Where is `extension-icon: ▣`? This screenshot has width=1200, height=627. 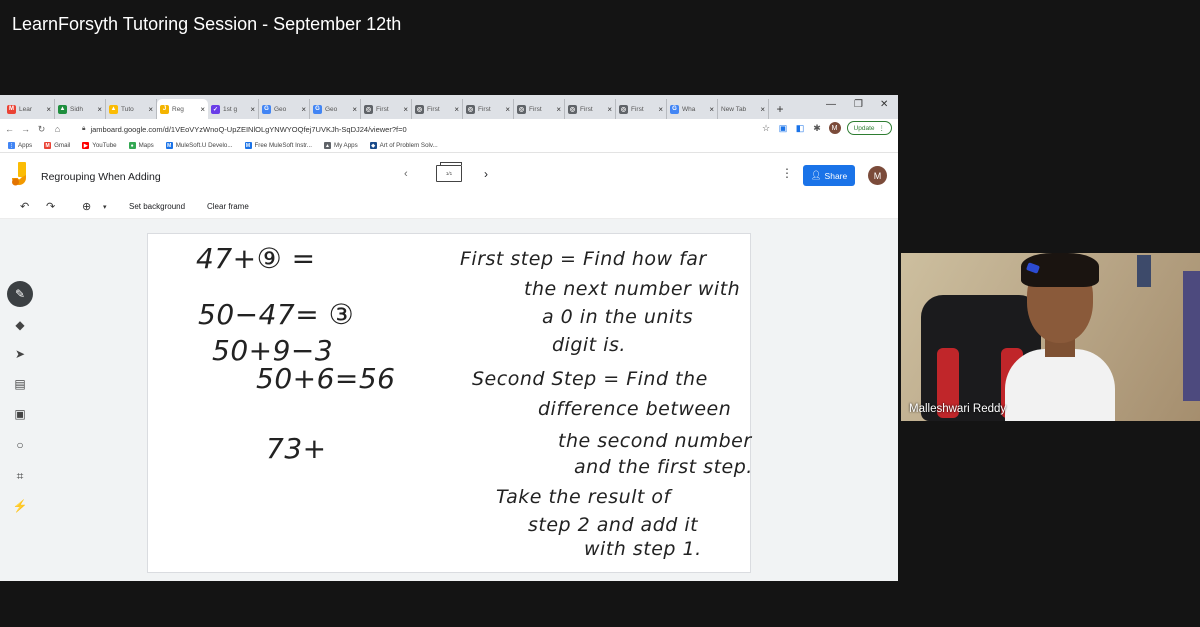 extension-icon: ▣ is located at coordinates (783, 128).